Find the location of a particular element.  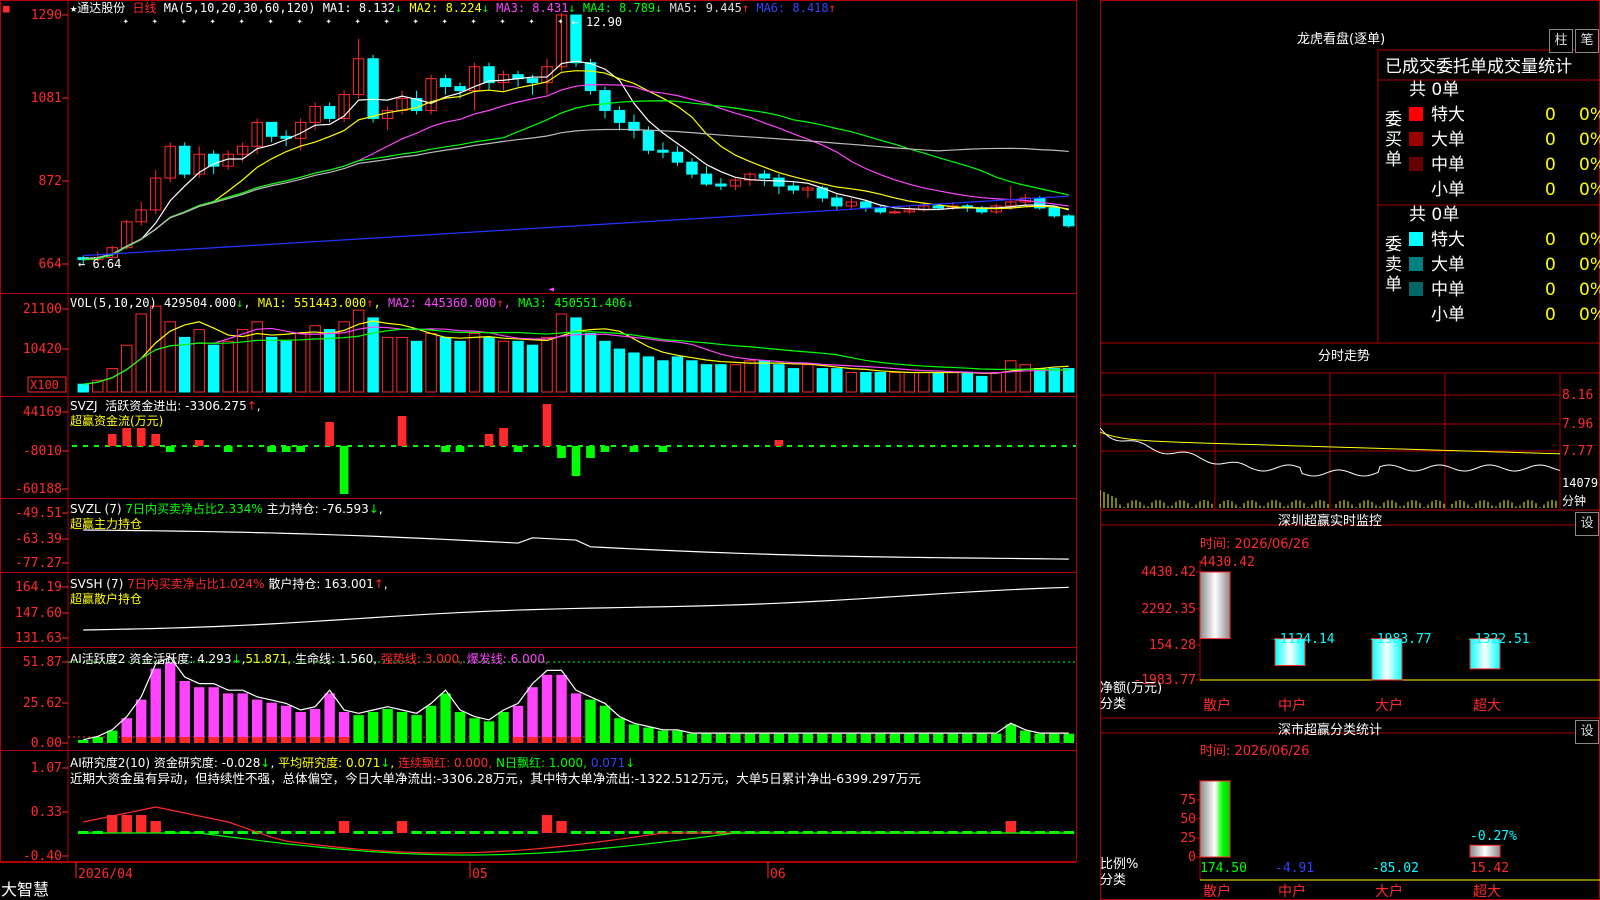

monitor-category-label: 散户 is located at coordinates (1217, 705).